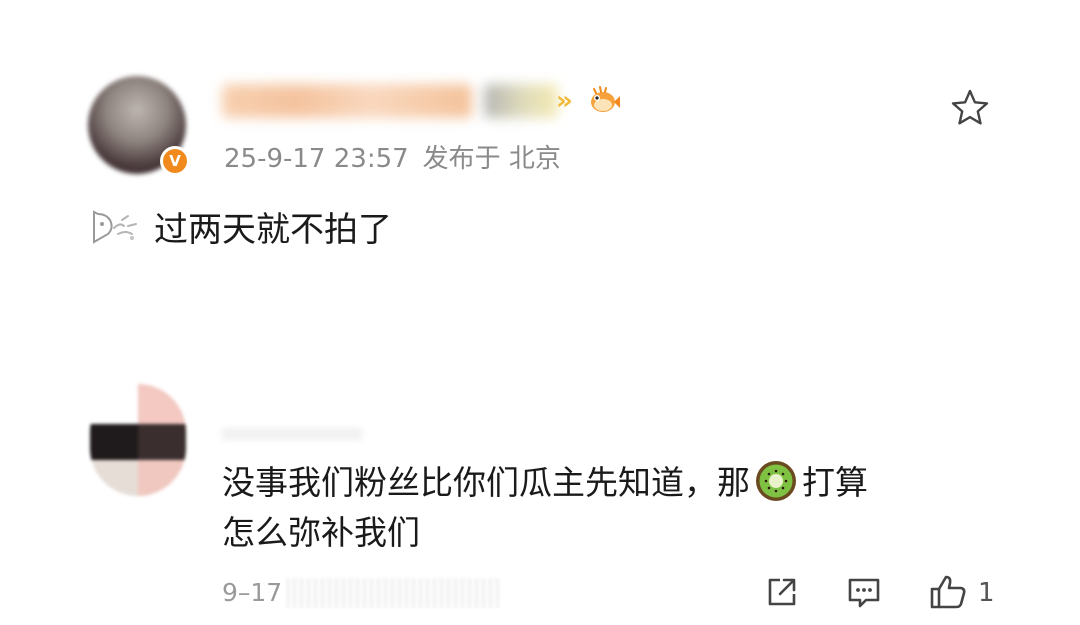  What do you see at coordinates (986, 593) in the screenshot?
I see `like-count: 1` at bounding box center [986, 593].